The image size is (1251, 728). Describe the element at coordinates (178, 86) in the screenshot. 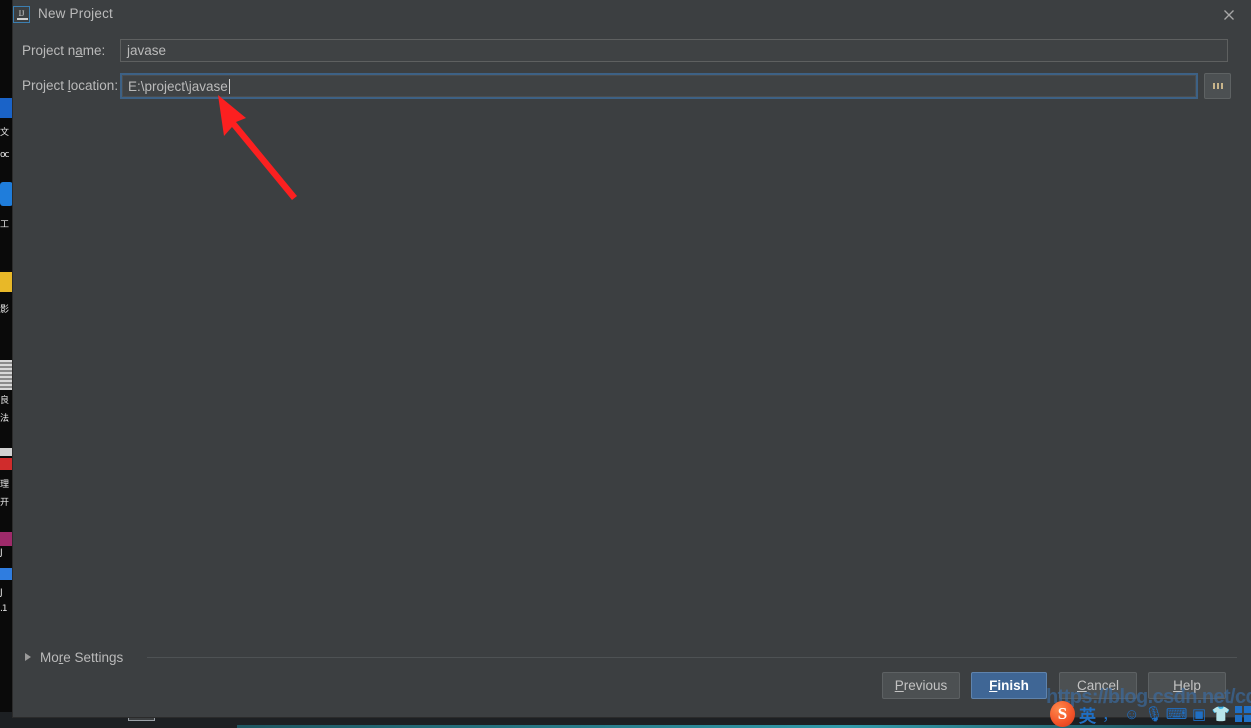

I see `project-location-value: E:\project\javase` at that location.